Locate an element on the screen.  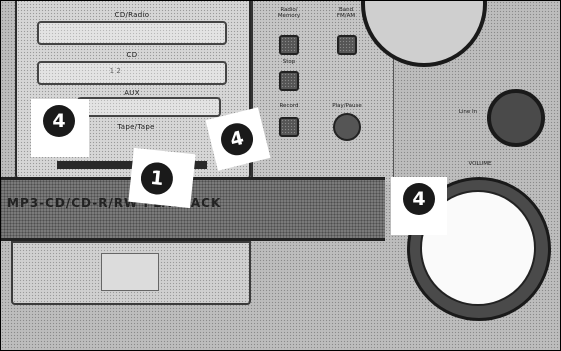
callout-tag-4: 4 is located at coordinates (419, 206).